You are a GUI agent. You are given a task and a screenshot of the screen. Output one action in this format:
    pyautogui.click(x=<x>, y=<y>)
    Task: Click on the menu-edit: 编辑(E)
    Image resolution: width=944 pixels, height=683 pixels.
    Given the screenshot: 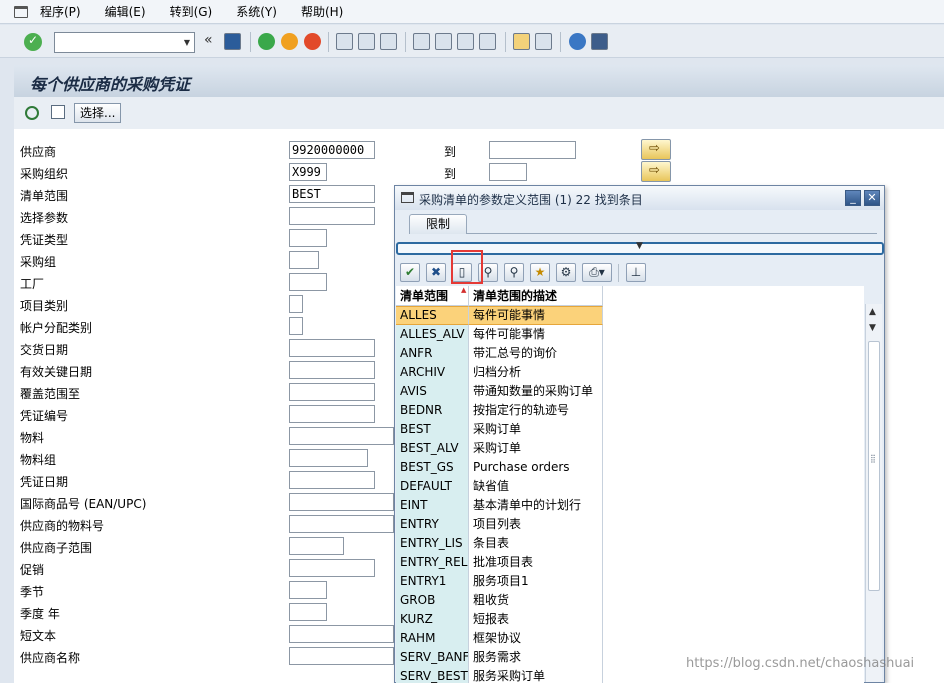 What is the action you would take?
    pyautogui.click(x=125, y=11)
    